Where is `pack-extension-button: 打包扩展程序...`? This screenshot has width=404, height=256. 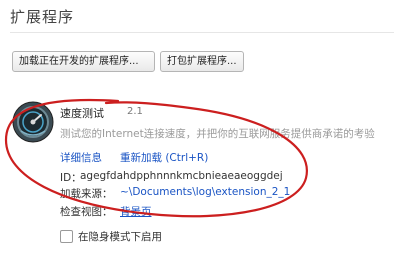
pack-extension-button: 打包扩展程序... is located at coordinates (202, 61).